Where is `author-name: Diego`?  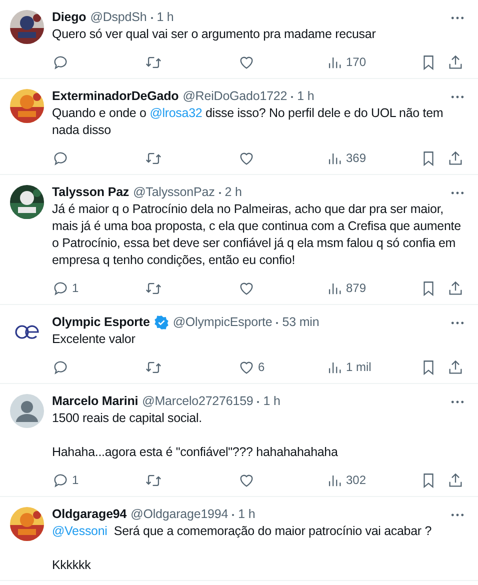
author-name: Diego is located at coordinates (69, 17).